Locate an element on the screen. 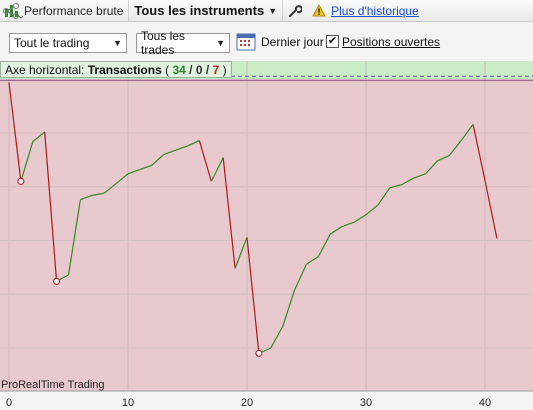  axis-prefix: Axe horizontal: is located at coordinates (45, 70).